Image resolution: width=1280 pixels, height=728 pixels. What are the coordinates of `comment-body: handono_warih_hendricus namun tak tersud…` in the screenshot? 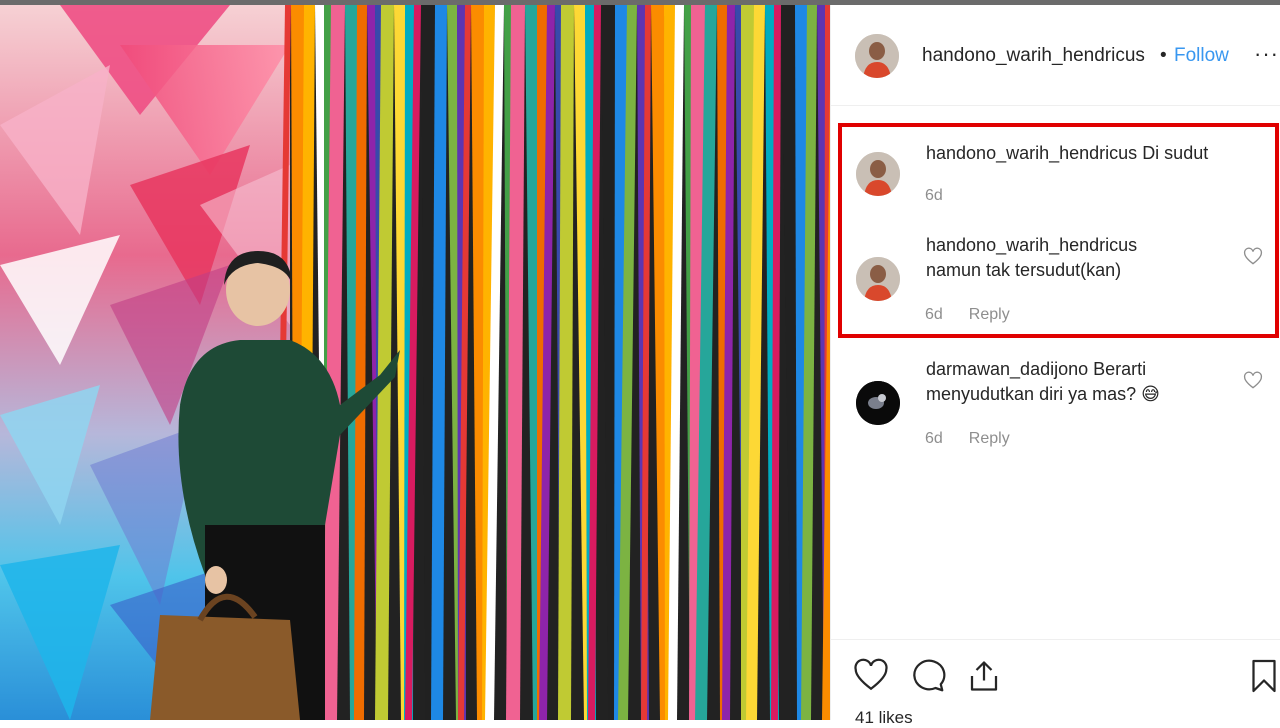 It's located at (1081, 258).